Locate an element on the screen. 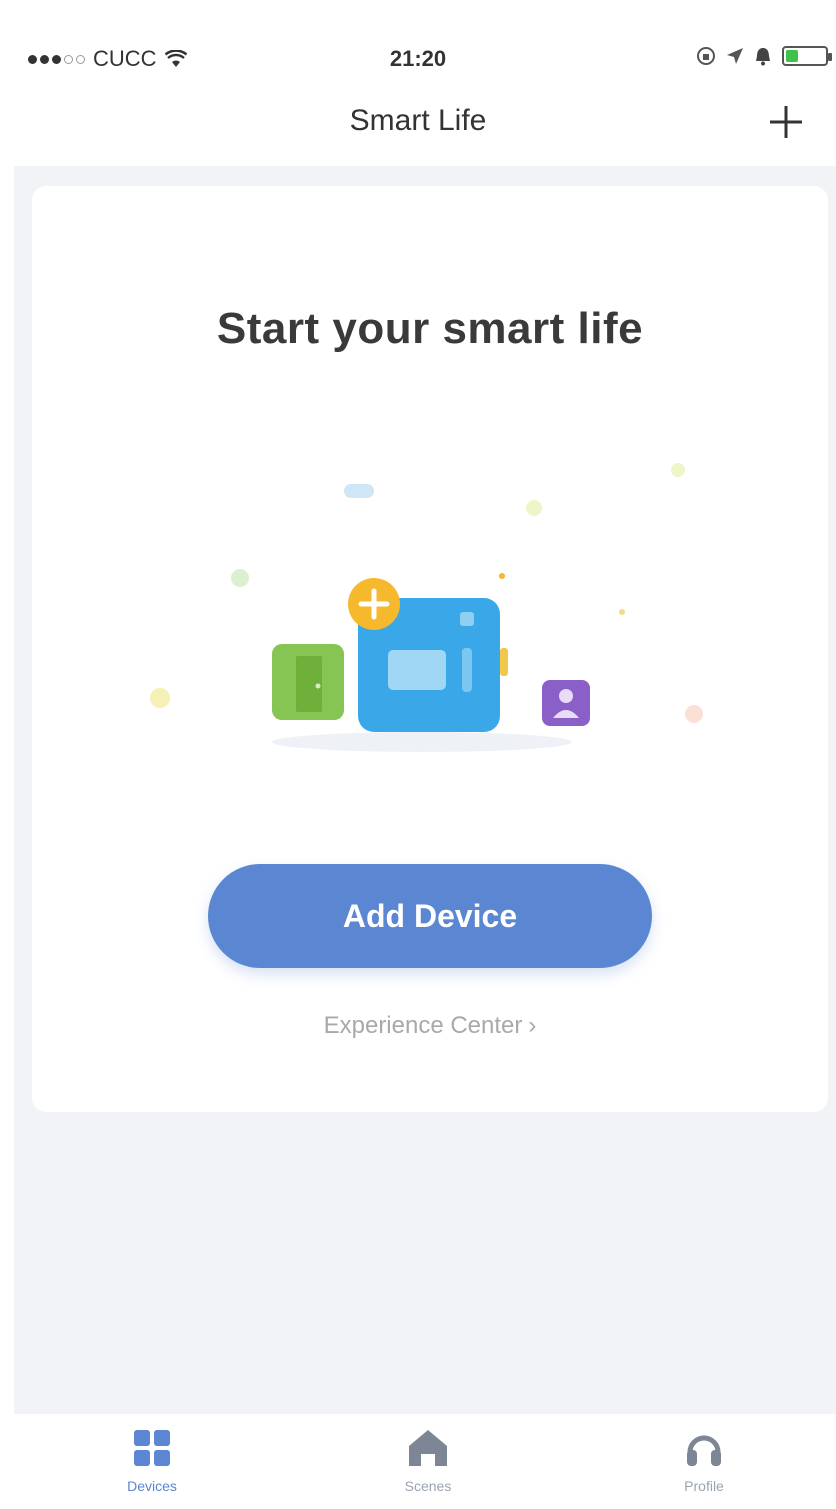 This screenshot has width=836, height=1509. person-badge-icon is located at coordinates (566, 703).